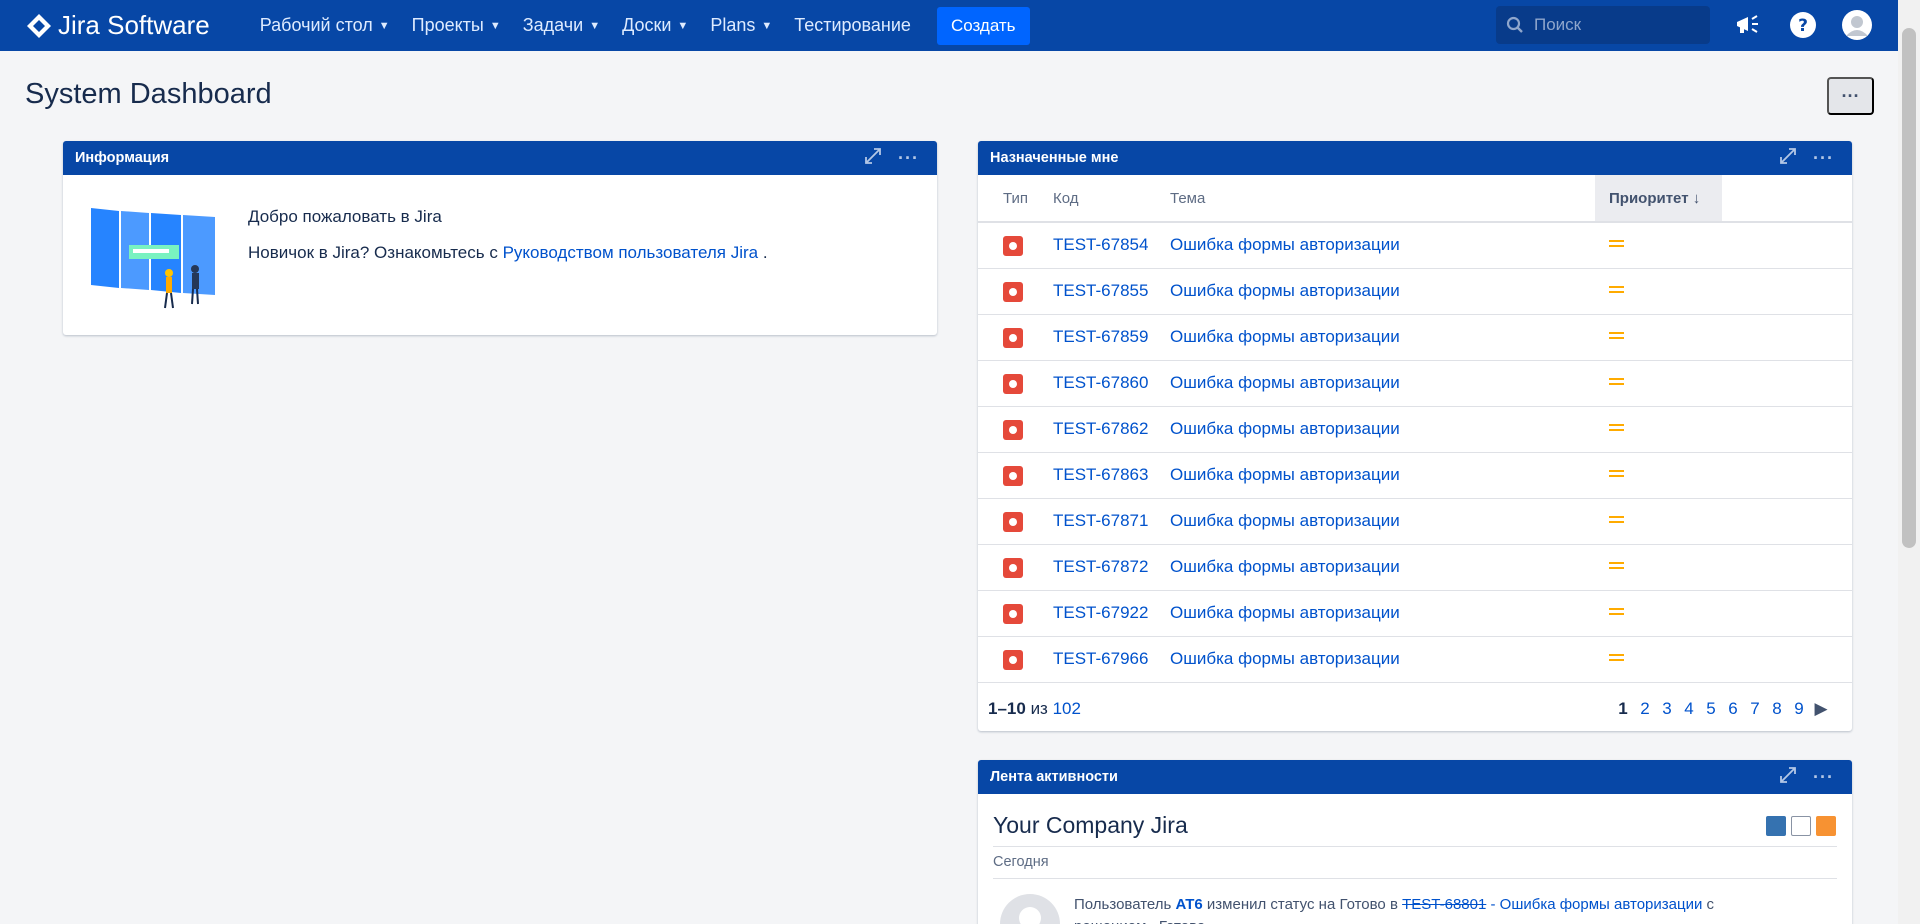  I want to click on table-row: TEST-67863 Ошибка формы авторизации, so click(1415, 475).